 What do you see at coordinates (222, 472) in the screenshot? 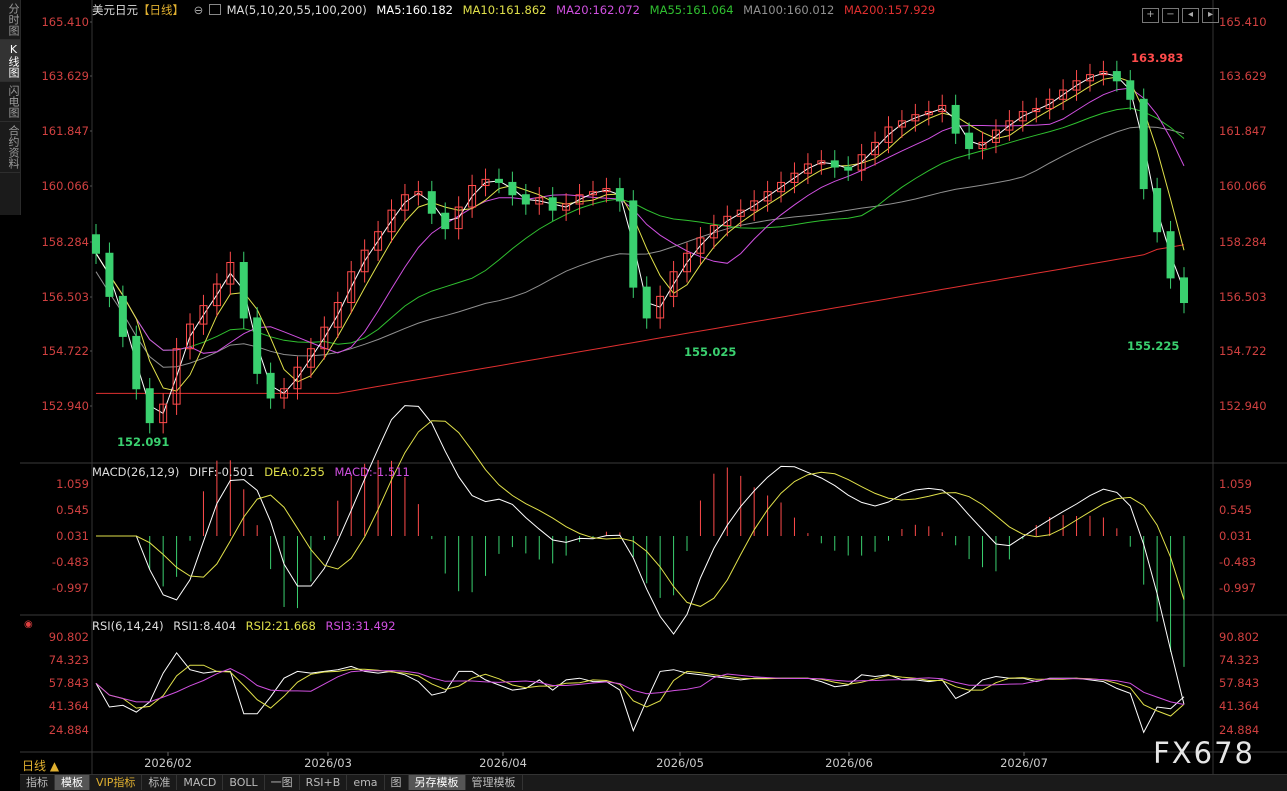
I see `macd-diff: DIFF:-0.501` at bounding box center [222, 472].